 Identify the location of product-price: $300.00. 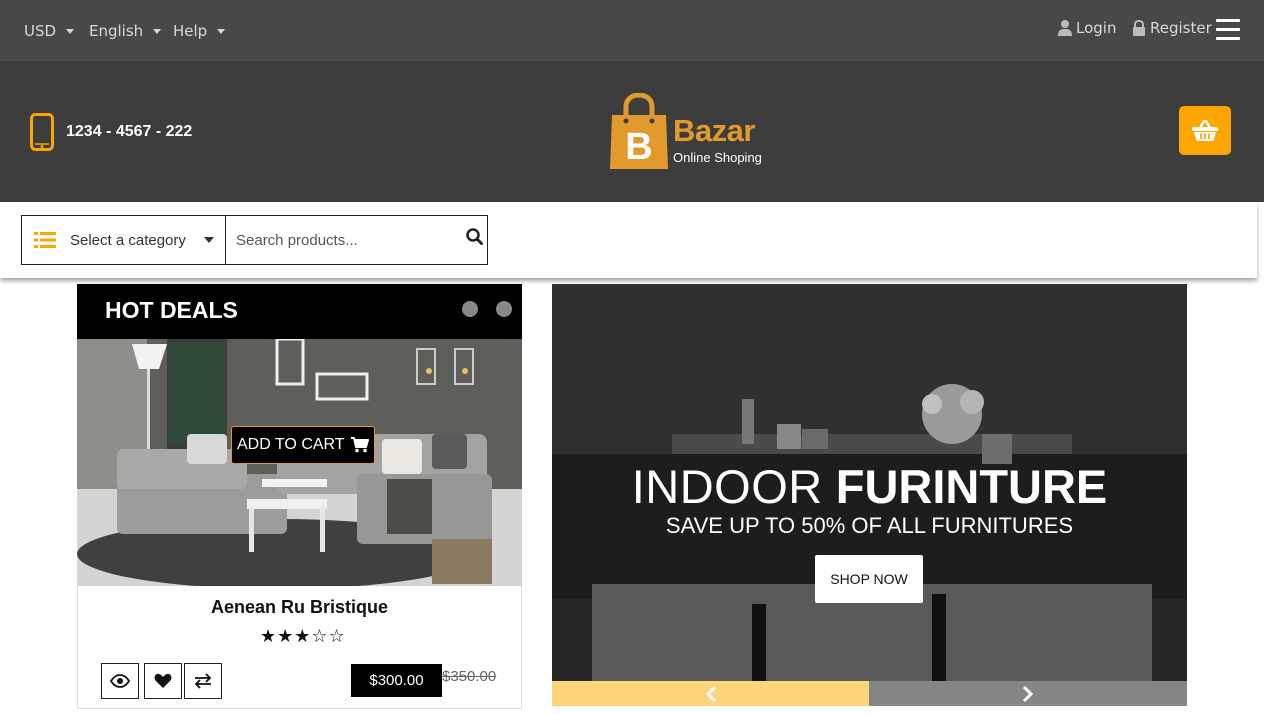
(396, 680).